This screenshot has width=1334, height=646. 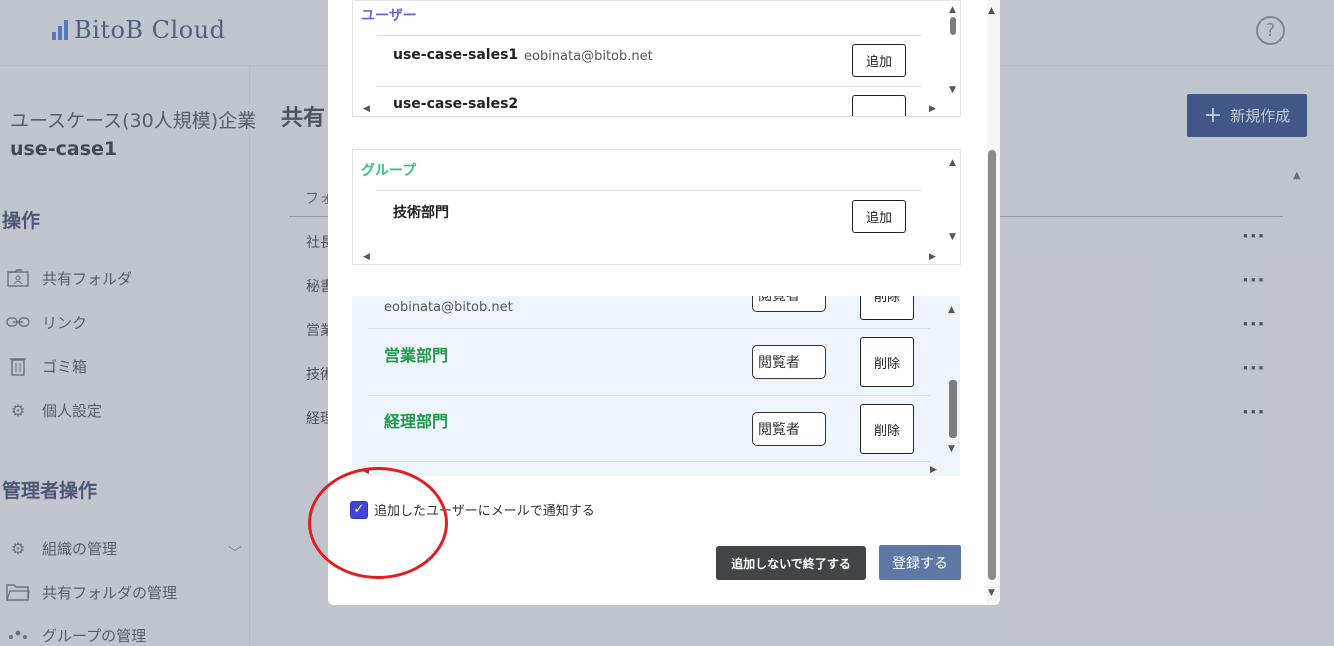 I want to click on modal-scrollbar, so click(x=992, y=365).